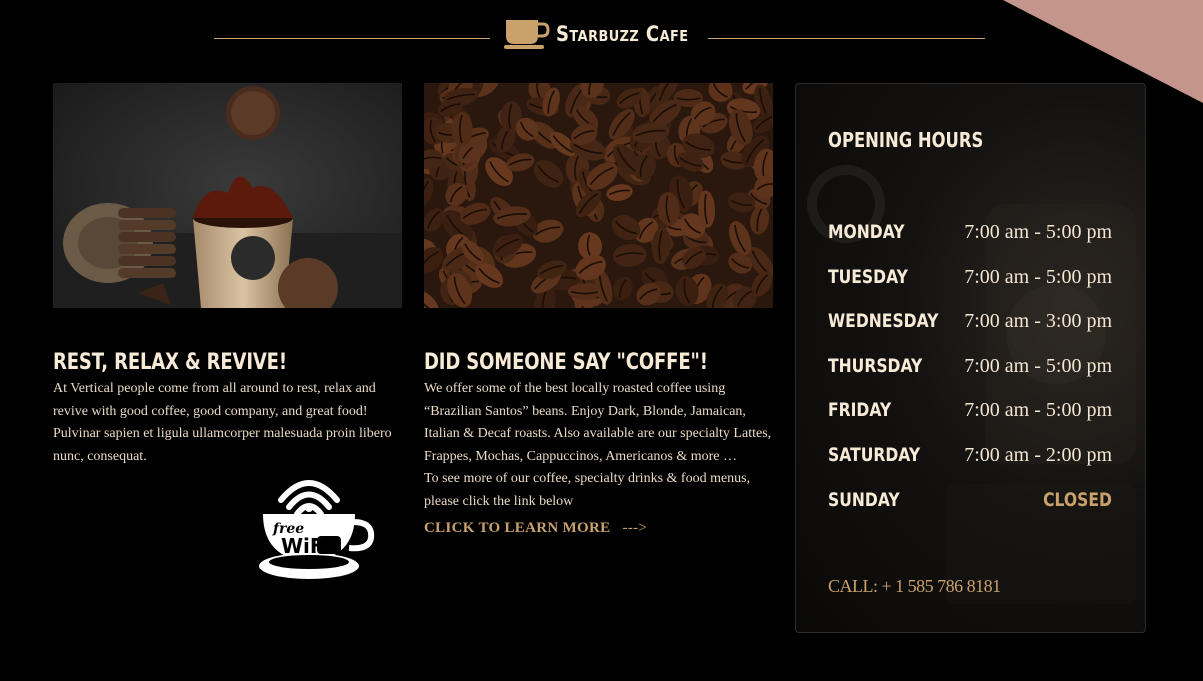 The image size is (1203, 681). I want to click on call-phone-link: CALL: + 1 585 786 8181, so click(914, 586).